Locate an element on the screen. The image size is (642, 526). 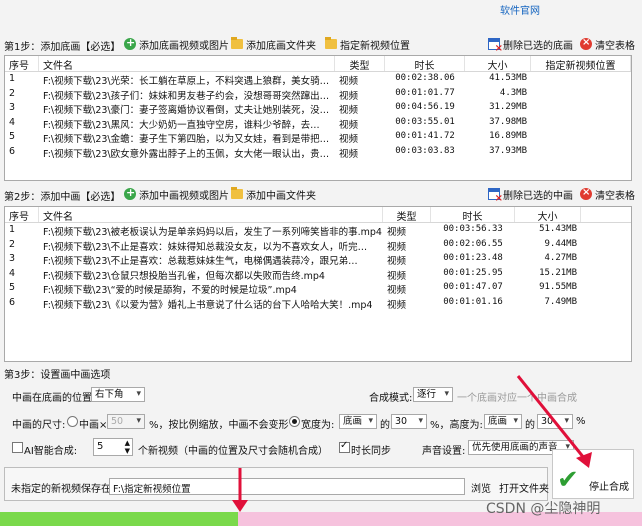
arrow-diagonal-icon is located at coordinates (554, 421).